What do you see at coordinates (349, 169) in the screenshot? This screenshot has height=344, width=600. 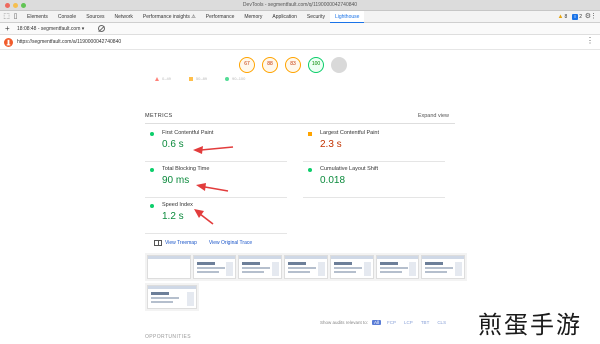 I see `metric-label: Cumulative Layout Shift` at bounding box center [349, 169].